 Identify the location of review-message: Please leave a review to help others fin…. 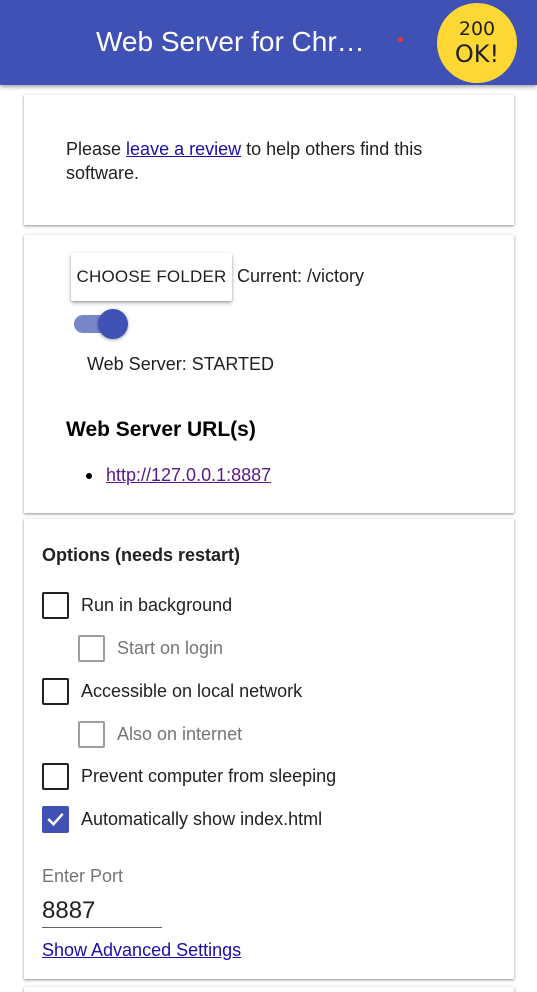
(244, 161).